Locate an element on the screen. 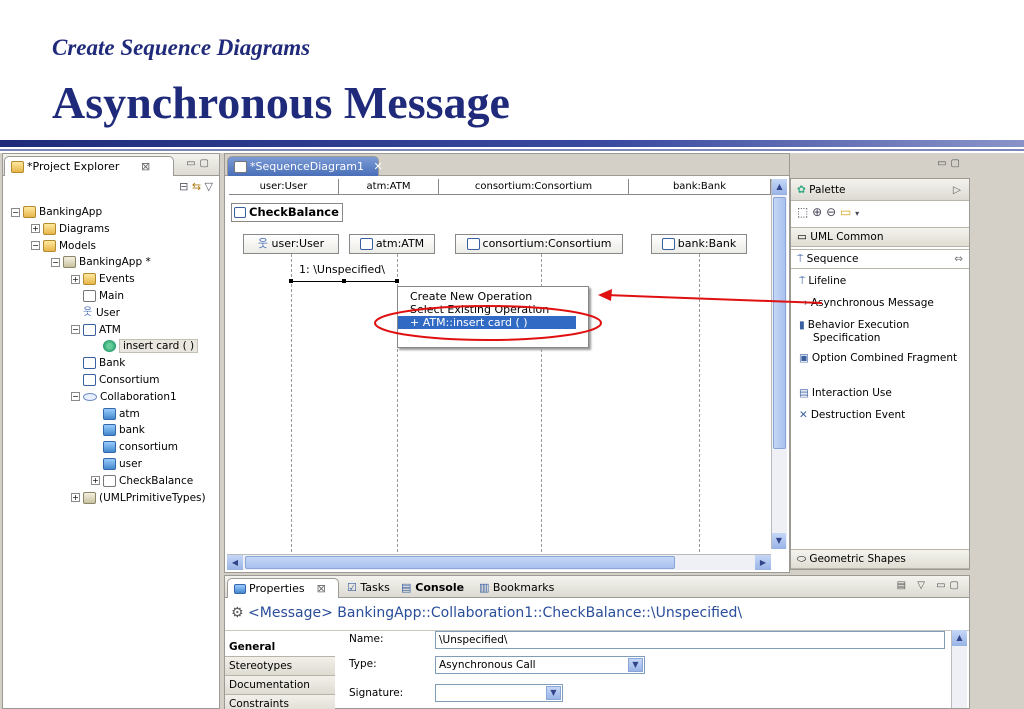 This screenshot has width=1024, height=709. annotation-arrowhead is located at coordinates (605, 295).